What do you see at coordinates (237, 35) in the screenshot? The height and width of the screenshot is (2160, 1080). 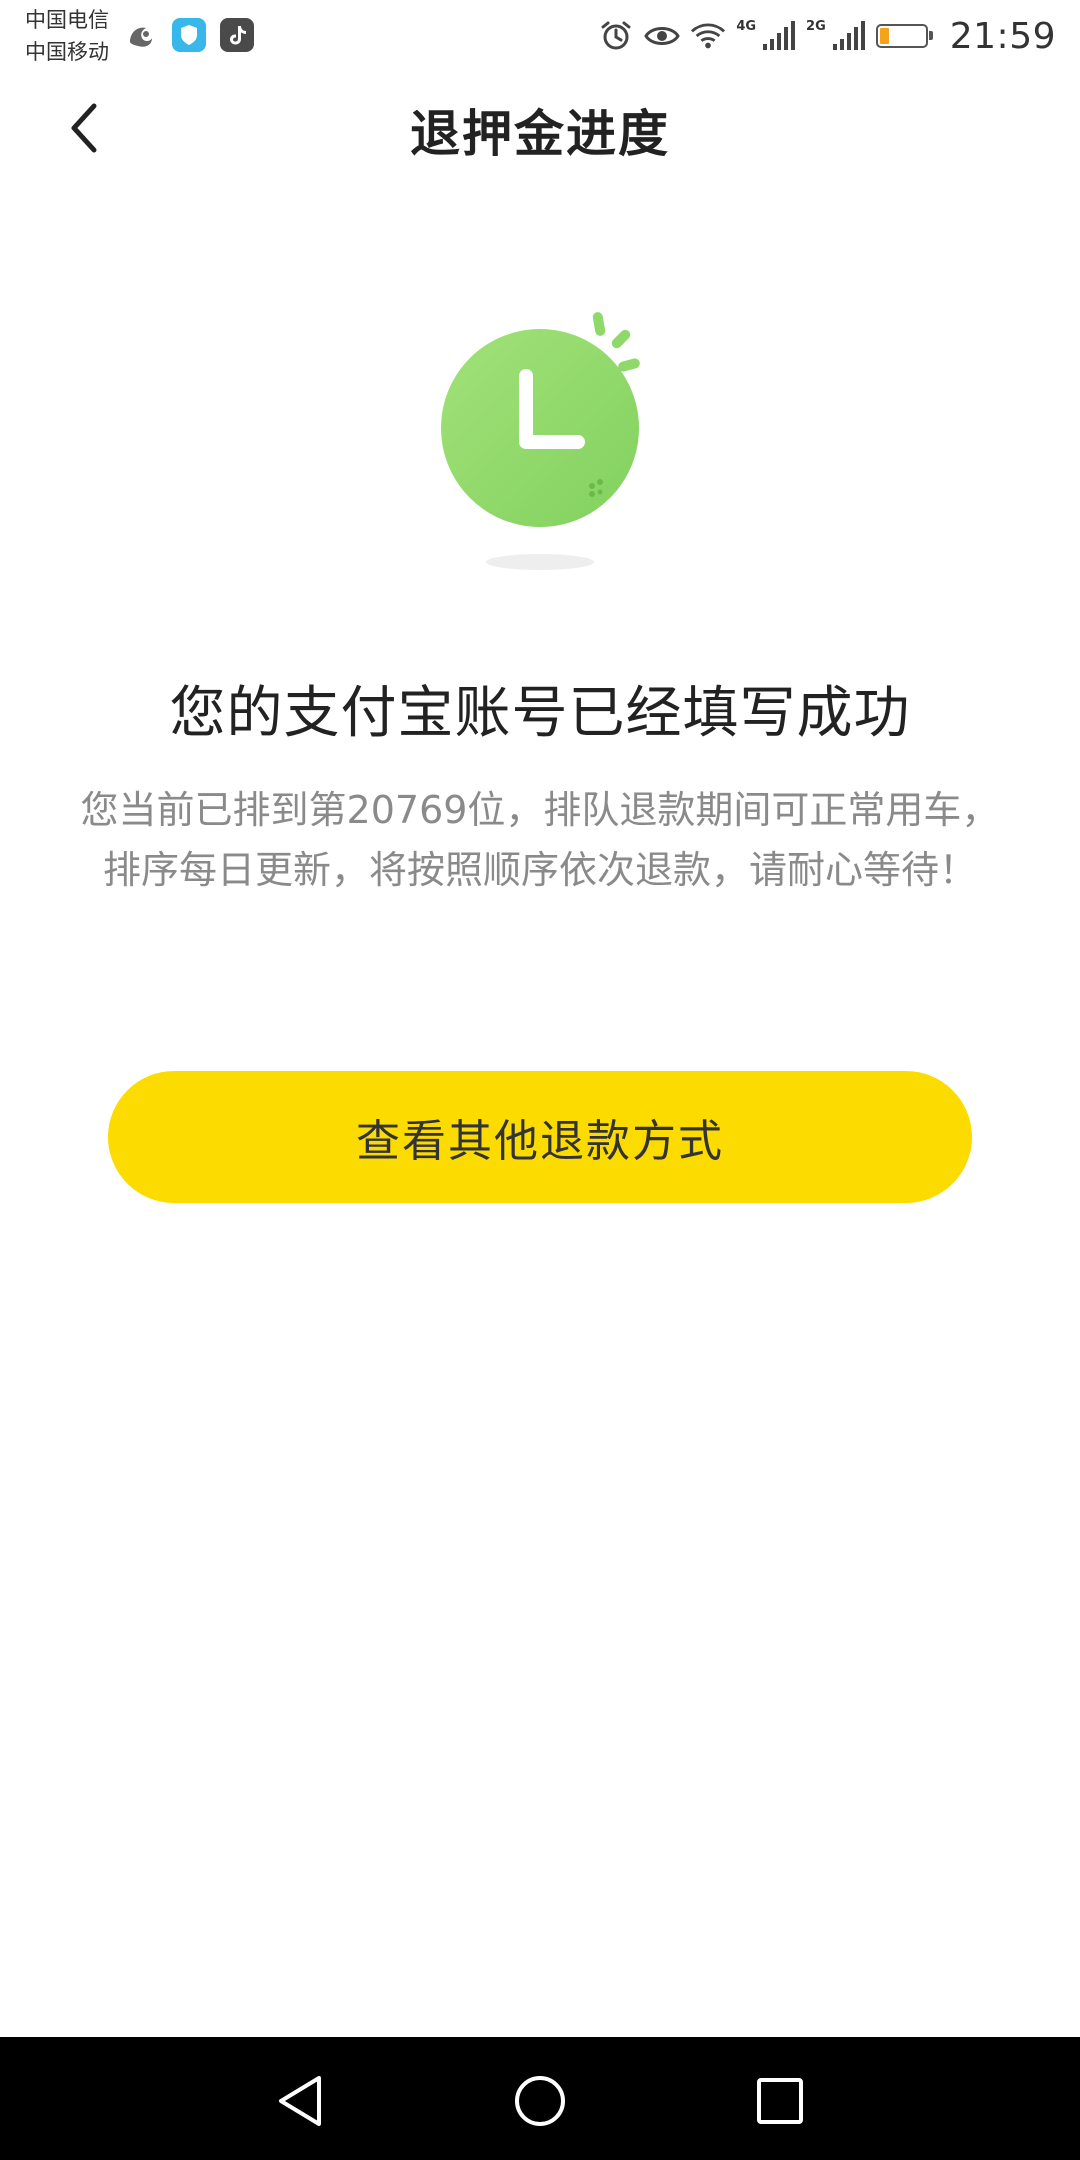 I see `tiktok-icon` at bounding box center [237, 35].